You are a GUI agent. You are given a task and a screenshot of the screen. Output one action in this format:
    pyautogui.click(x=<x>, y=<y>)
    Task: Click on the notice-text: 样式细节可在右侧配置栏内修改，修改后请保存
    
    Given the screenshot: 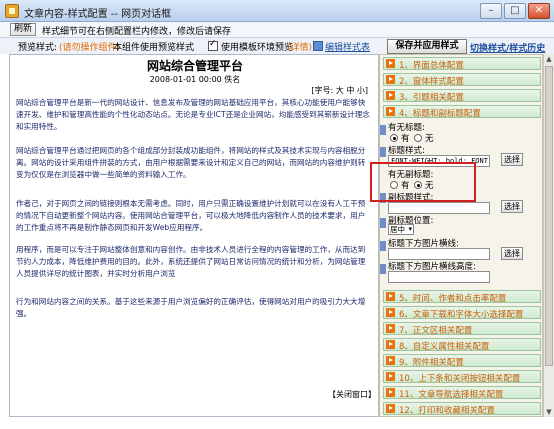 What is the action you would take?
    pyautogui.click(x=137, y=32)
    